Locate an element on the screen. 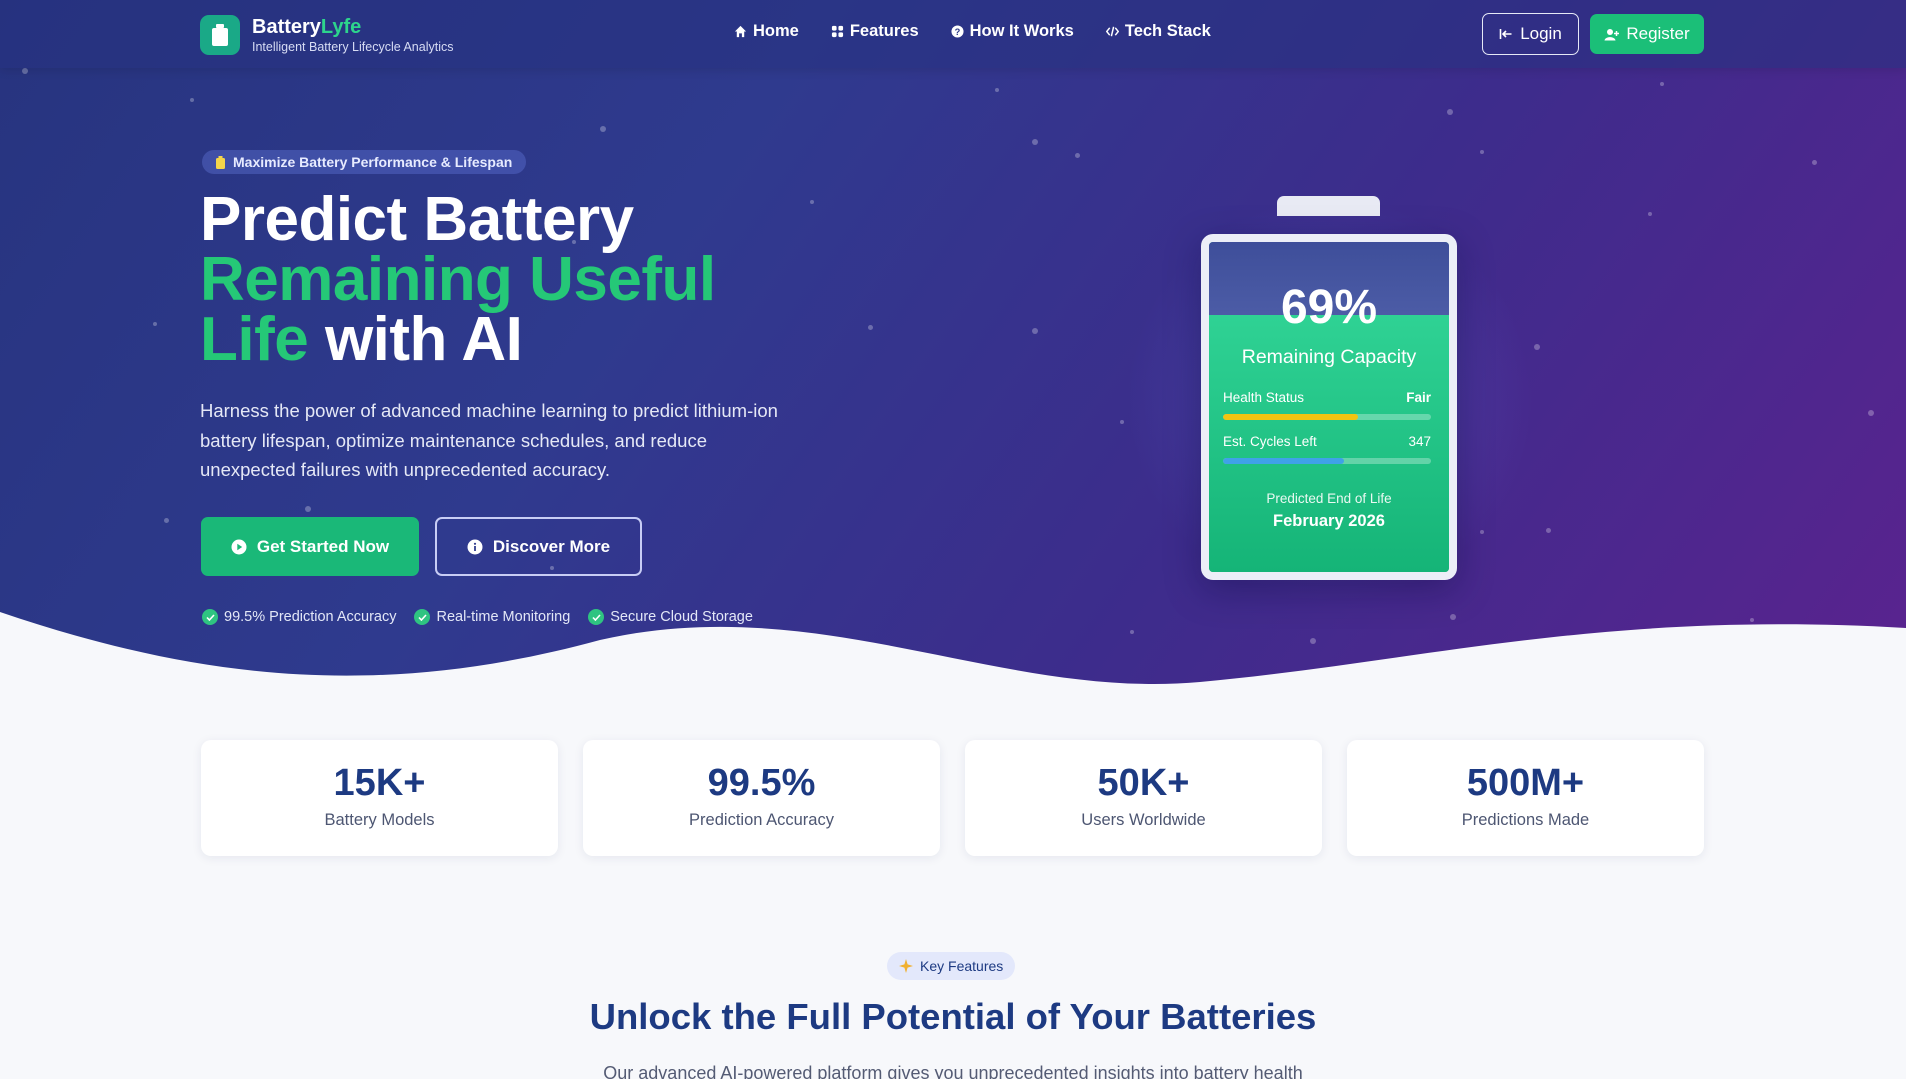 The width and height of the screenshot is (1906, 1079). sparkle-icon is located at coordinates (906, 966).